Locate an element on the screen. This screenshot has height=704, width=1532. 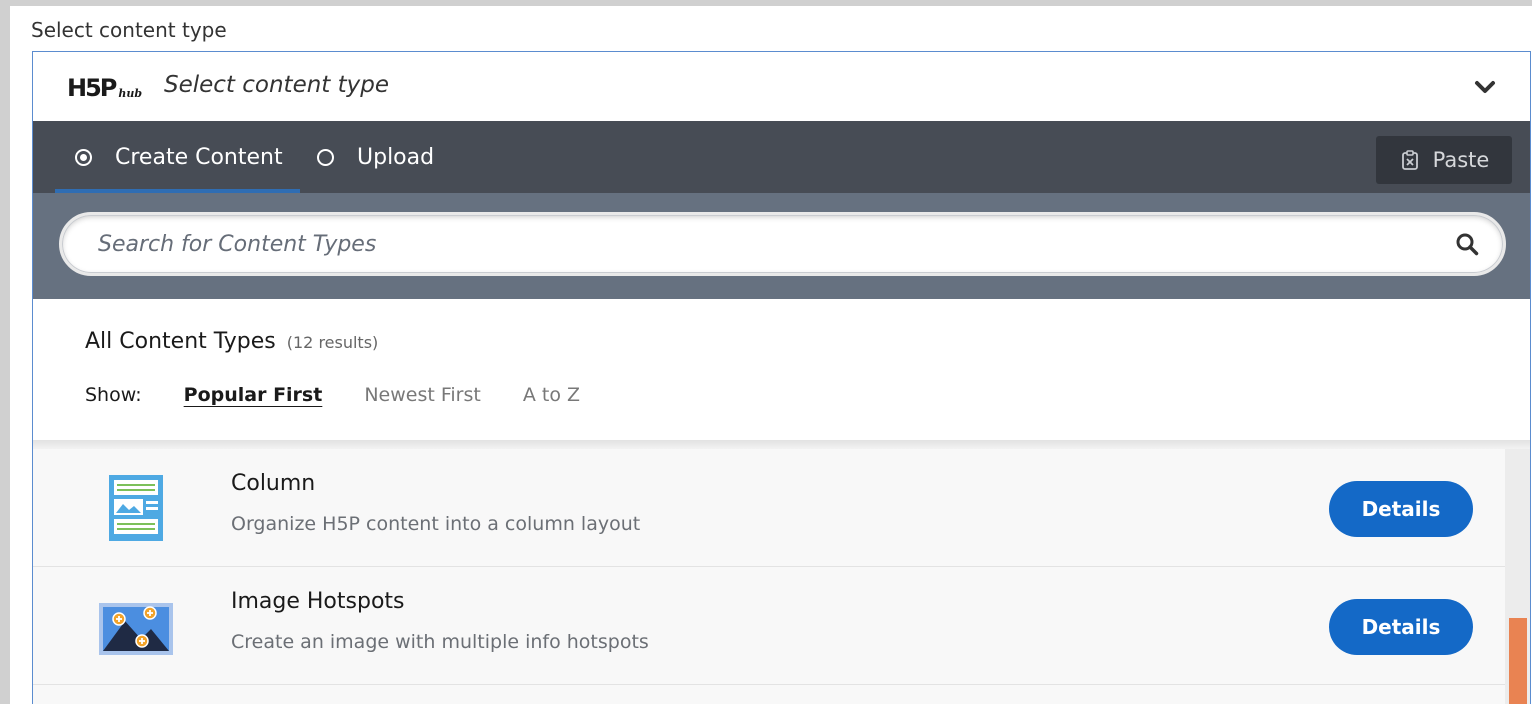
sort-a-to-z: A to Z is located at coordinates (551, 395).